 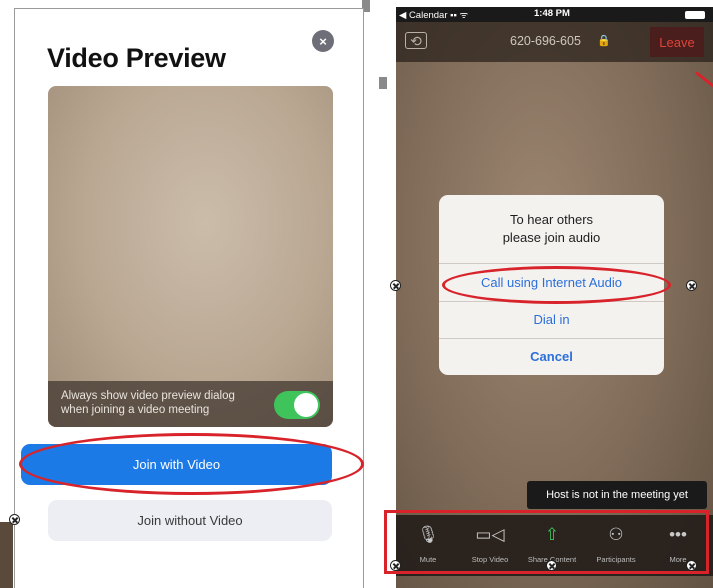 I want to click on lock-icon: 🔒, so click(x=604, y=41).